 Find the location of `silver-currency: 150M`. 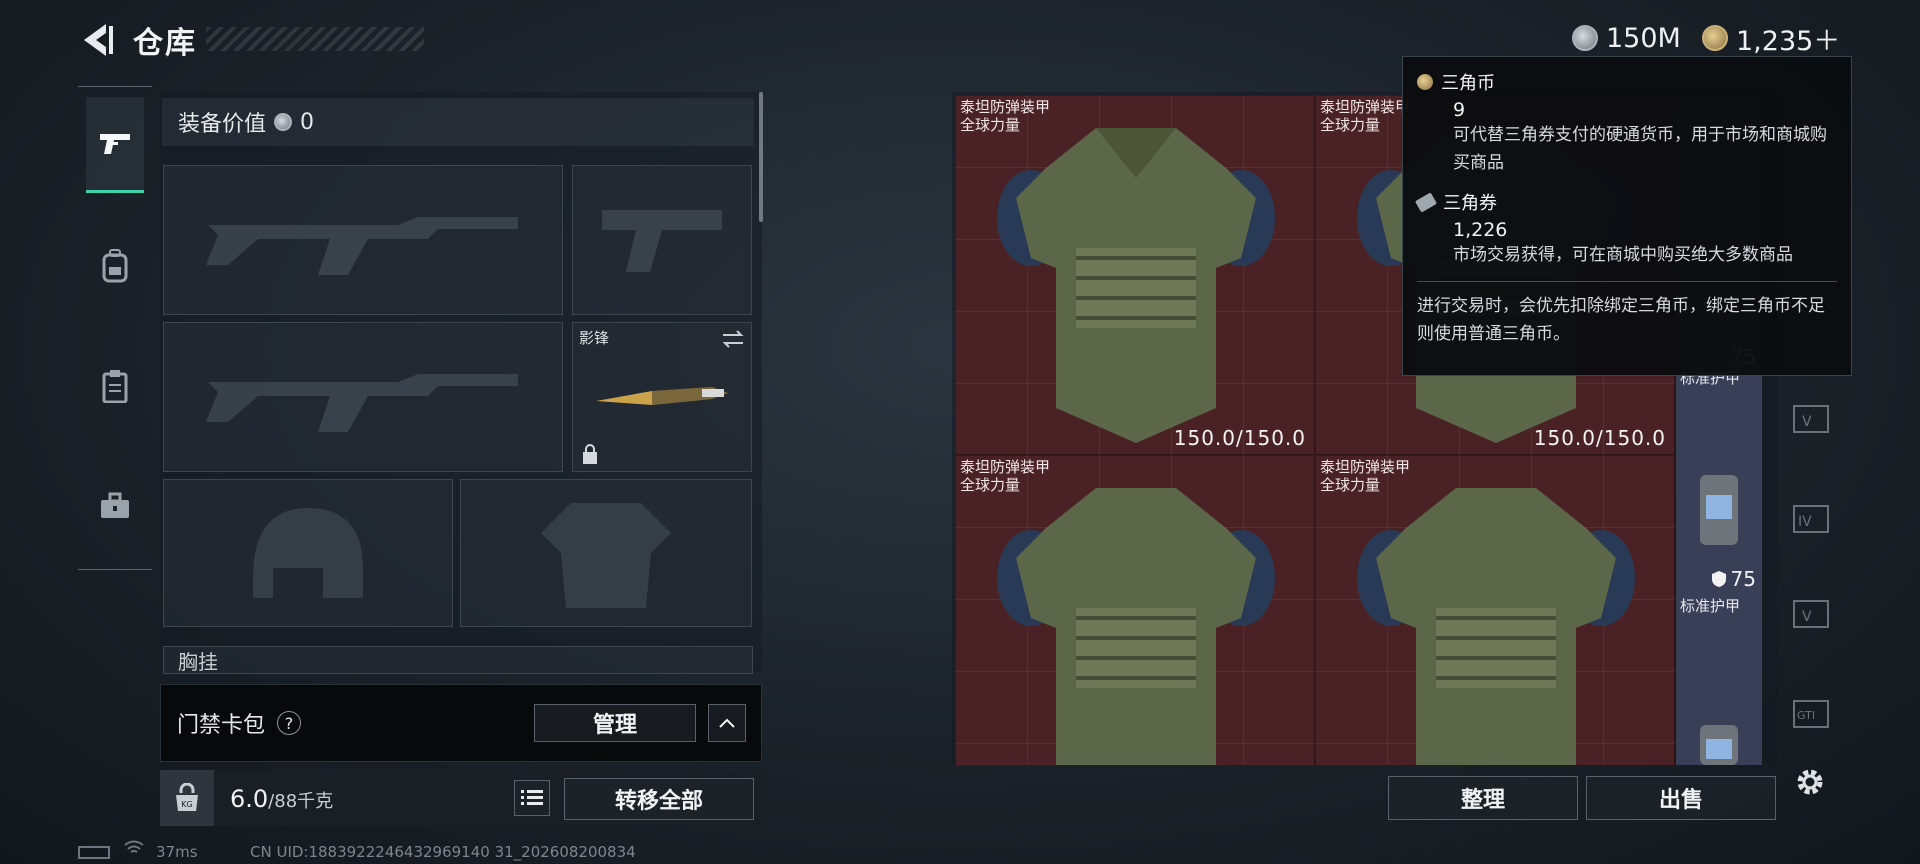

silver-currency: 150M is located at coordinates (1626, 38).